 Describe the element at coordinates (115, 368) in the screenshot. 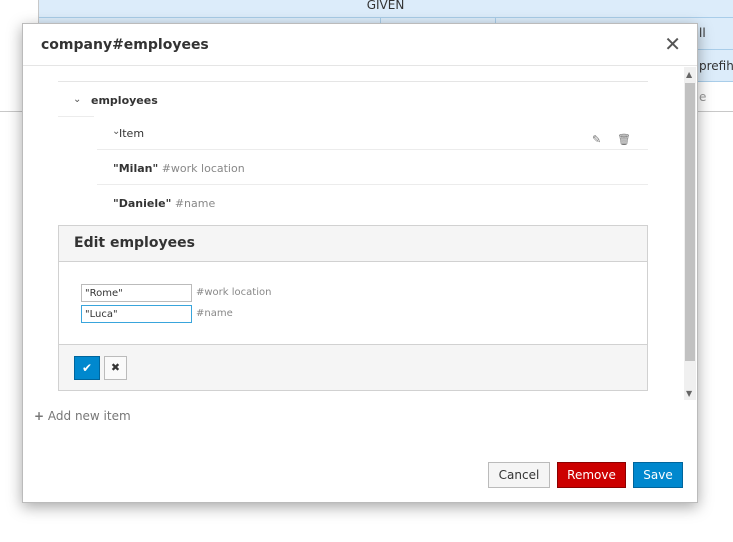

I see `cancel-edit-button: ✖` at that location.